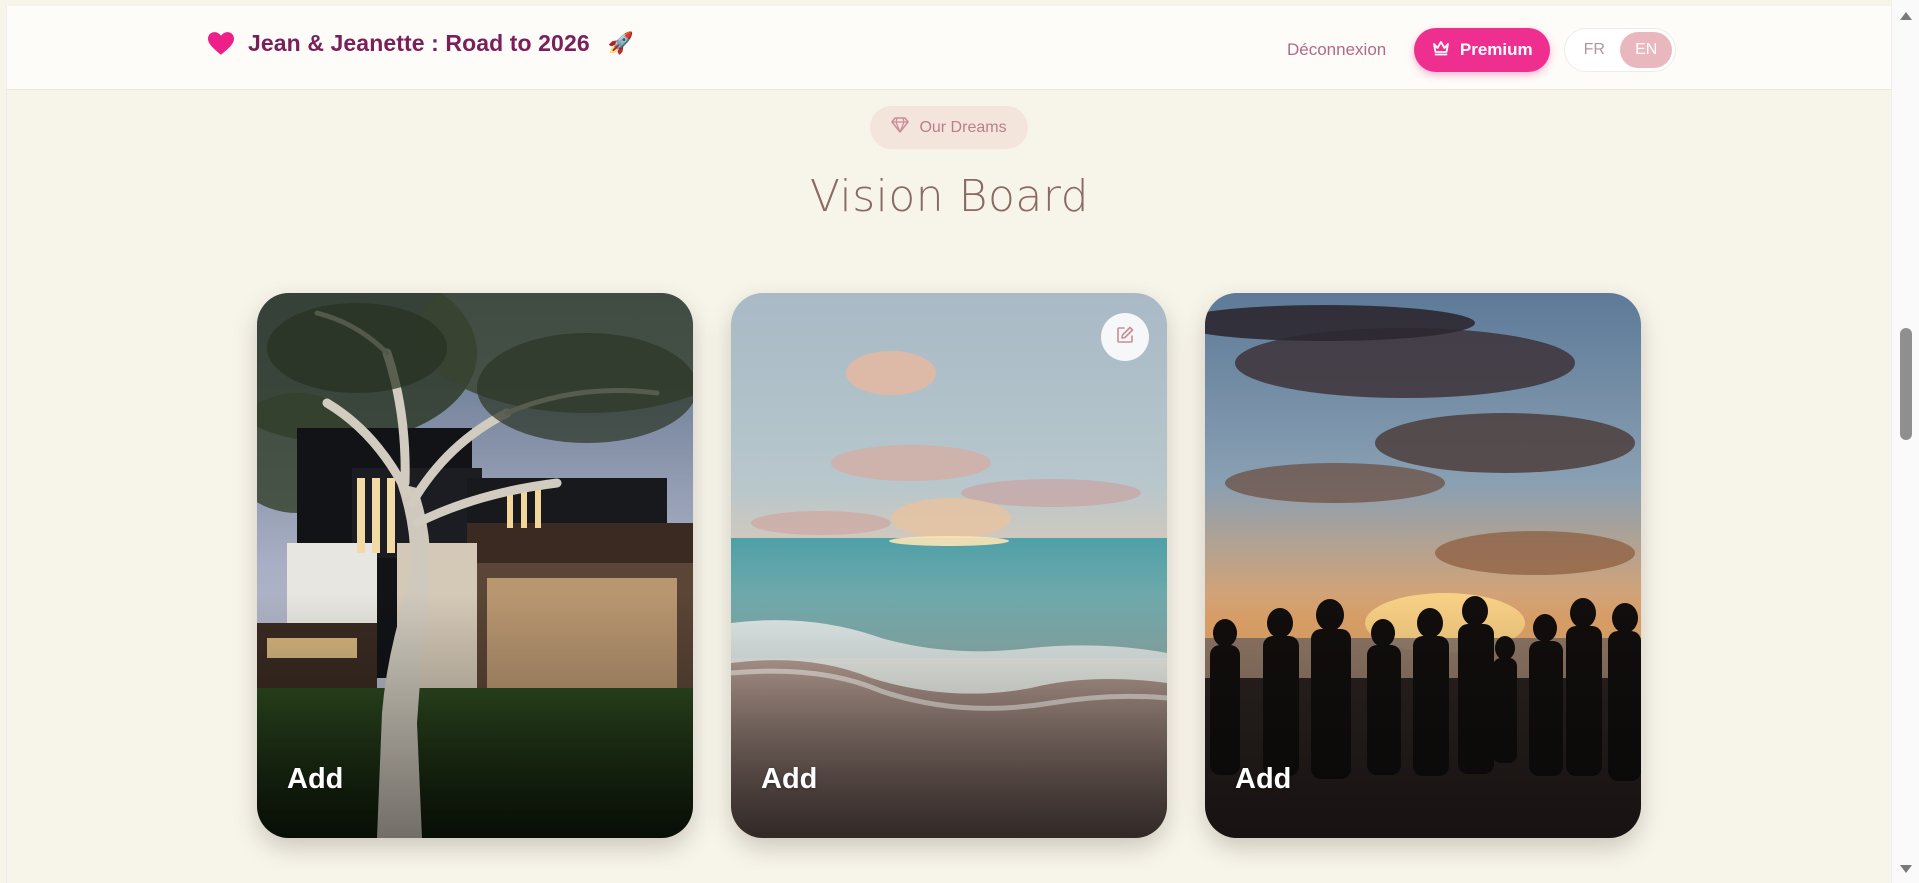 The width and height of the screenshot is (1919, 883). I want to click on page-scrollbar, so click(1905, 441).